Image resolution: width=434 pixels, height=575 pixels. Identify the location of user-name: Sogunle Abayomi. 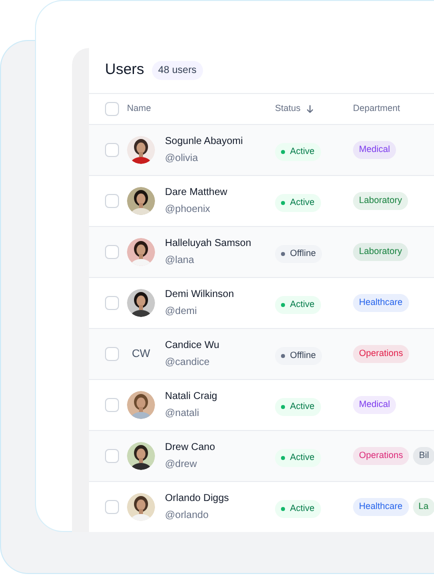
(204, 142).